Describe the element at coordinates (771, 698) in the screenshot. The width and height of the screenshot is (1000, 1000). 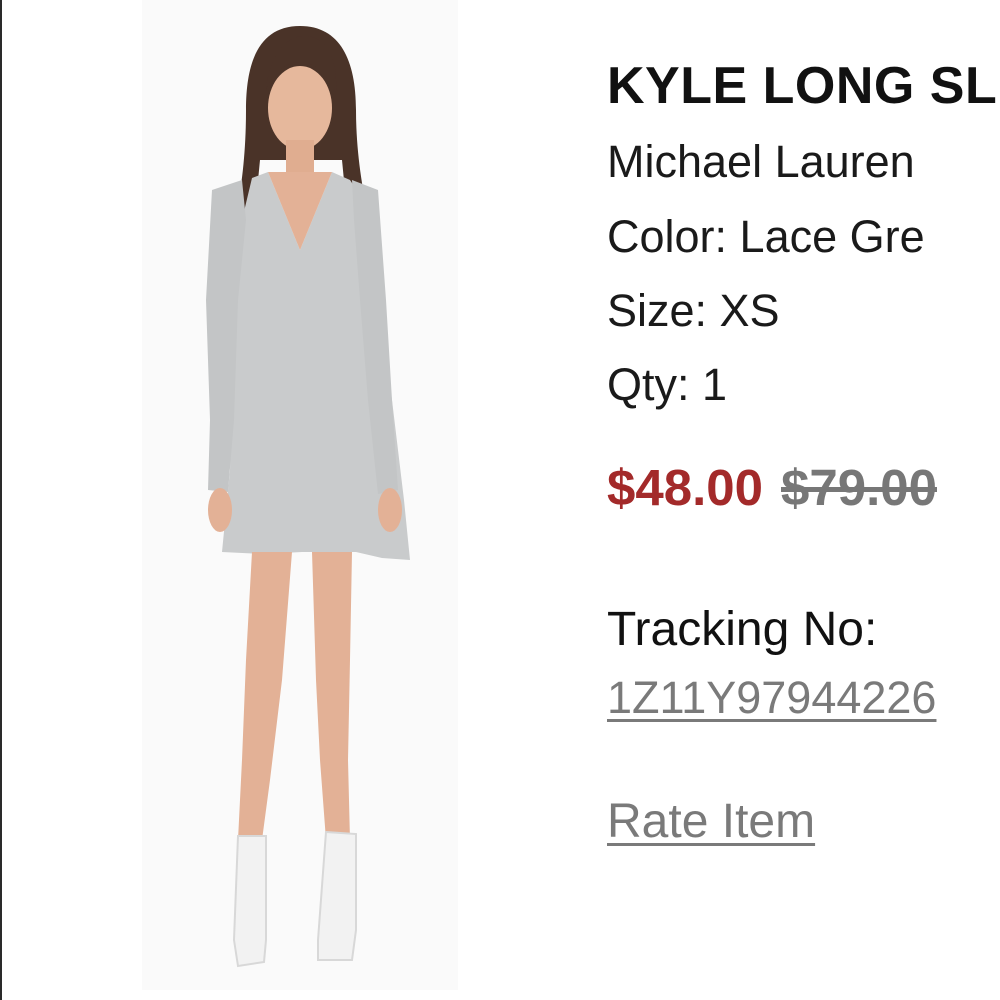
I see `tracking-number-link: 1Z11Y97944226` at that location.